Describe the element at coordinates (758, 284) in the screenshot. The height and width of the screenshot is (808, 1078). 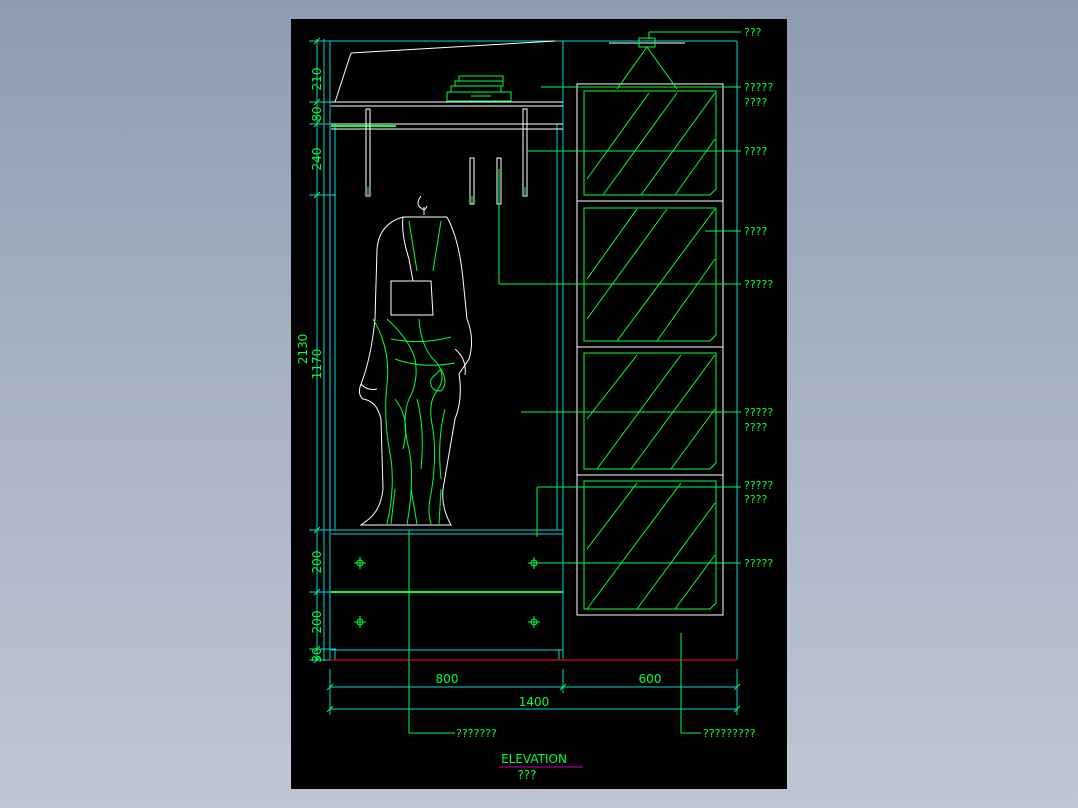
I see `callout-hook: ?????` at that location.